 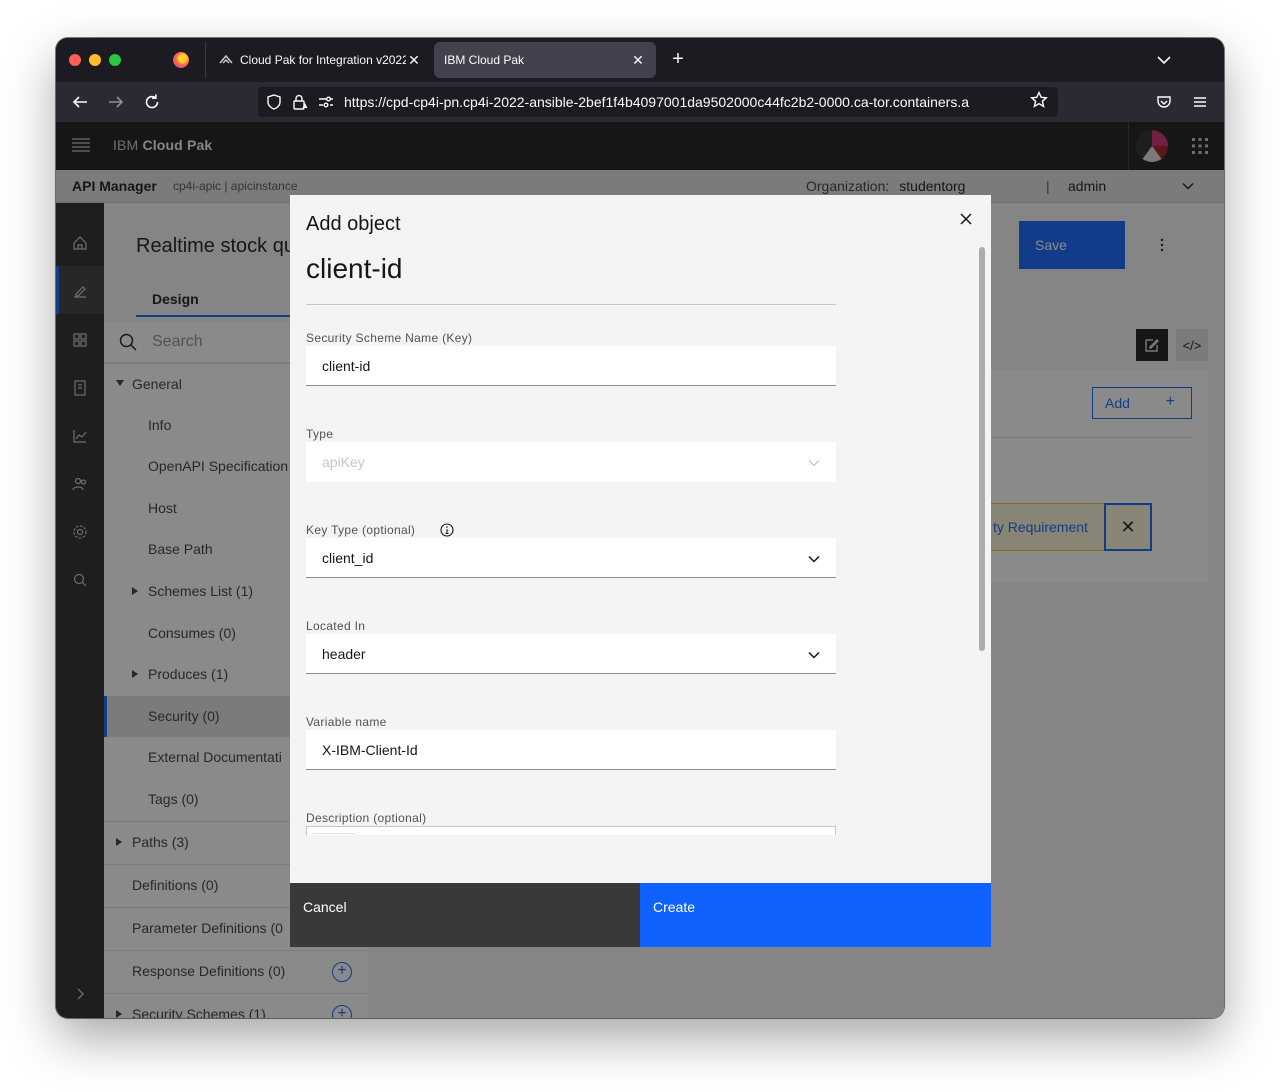 I want to click on type-value: apiKey, so click(x=343, y=462).